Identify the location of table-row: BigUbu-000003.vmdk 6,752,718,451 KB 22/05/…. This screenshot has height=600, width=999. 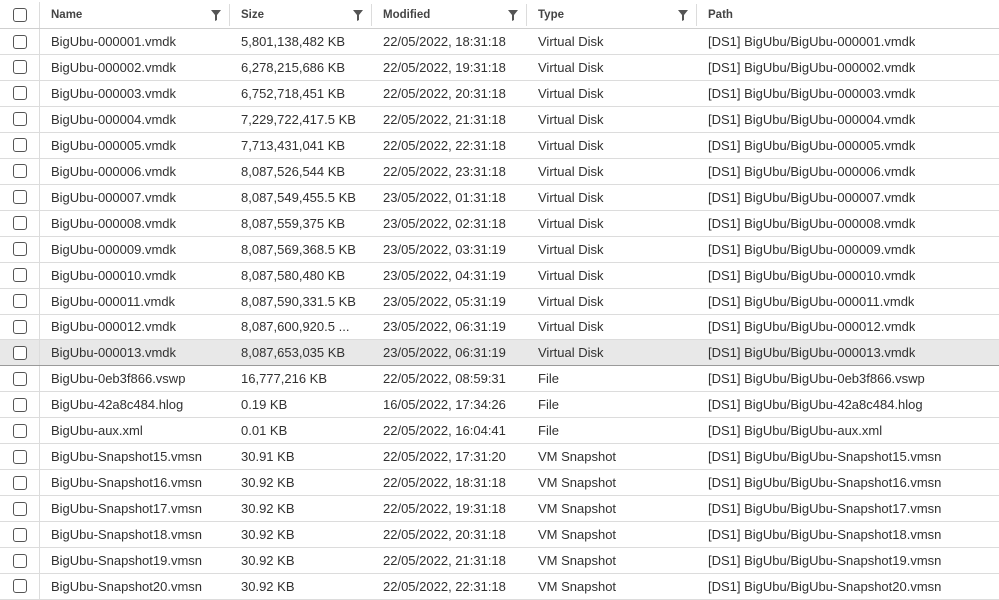
(499, 93).